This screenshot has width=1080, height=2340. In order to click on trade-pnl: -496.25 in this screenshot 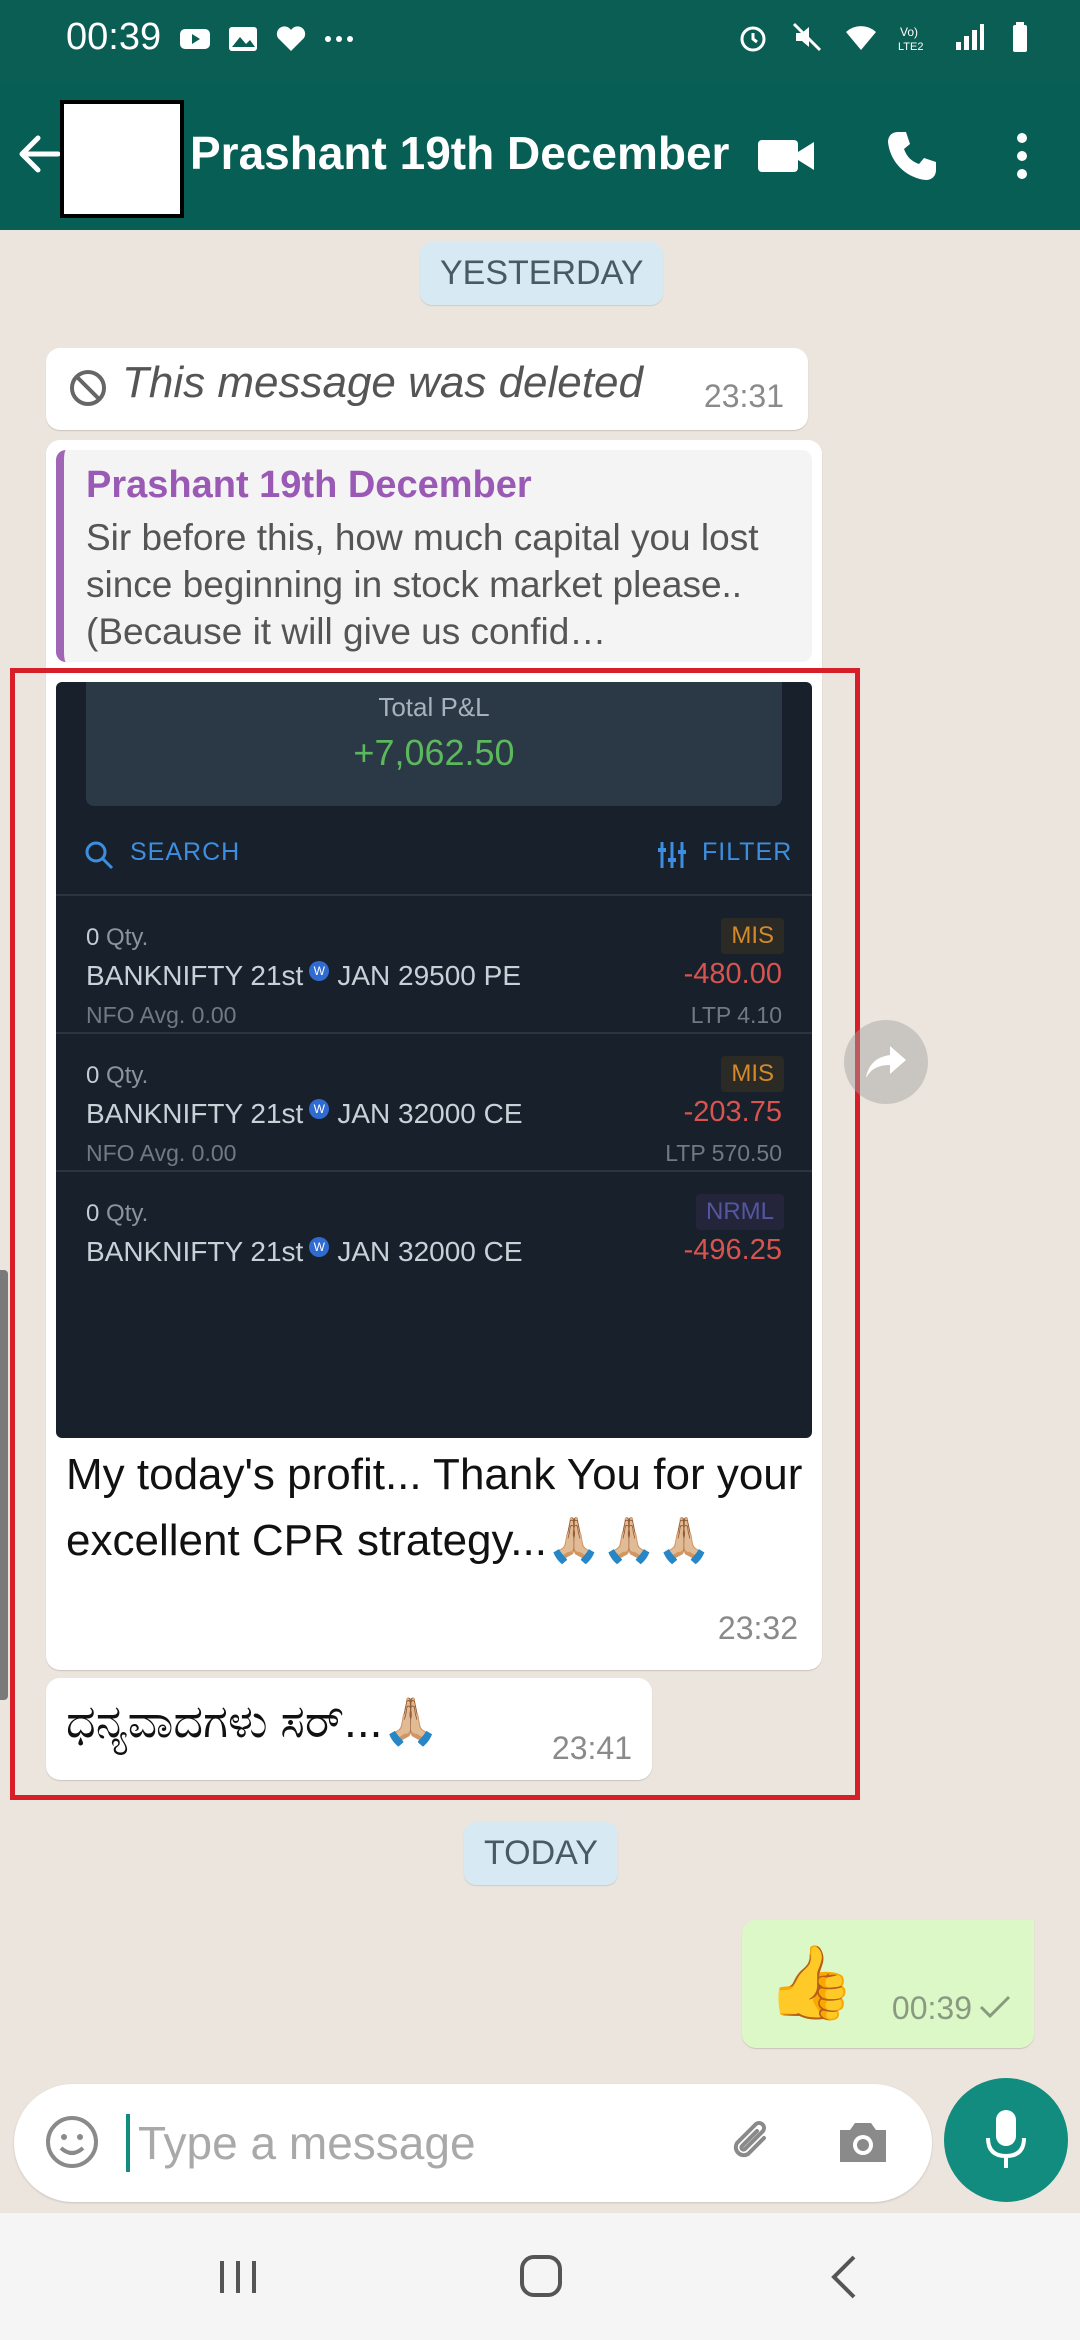, I will do `click(732, 1250)`.